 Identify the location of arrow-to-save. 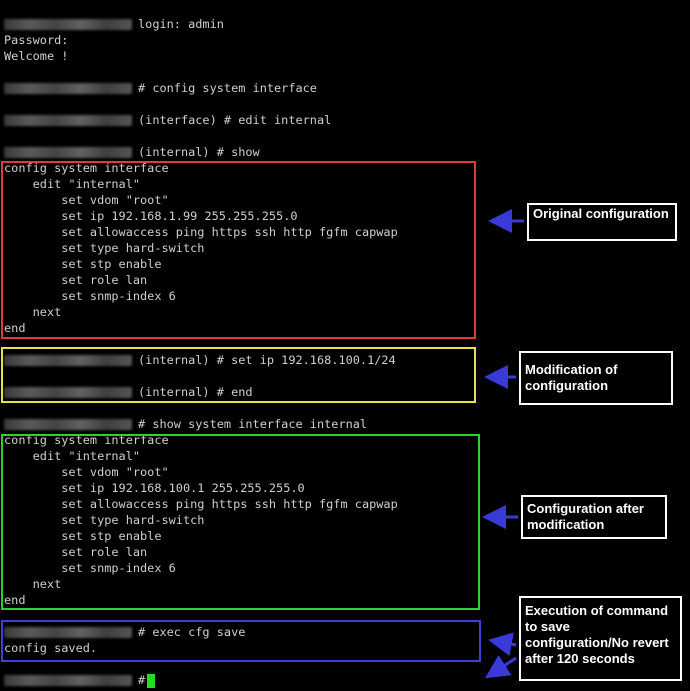
(502, 644).